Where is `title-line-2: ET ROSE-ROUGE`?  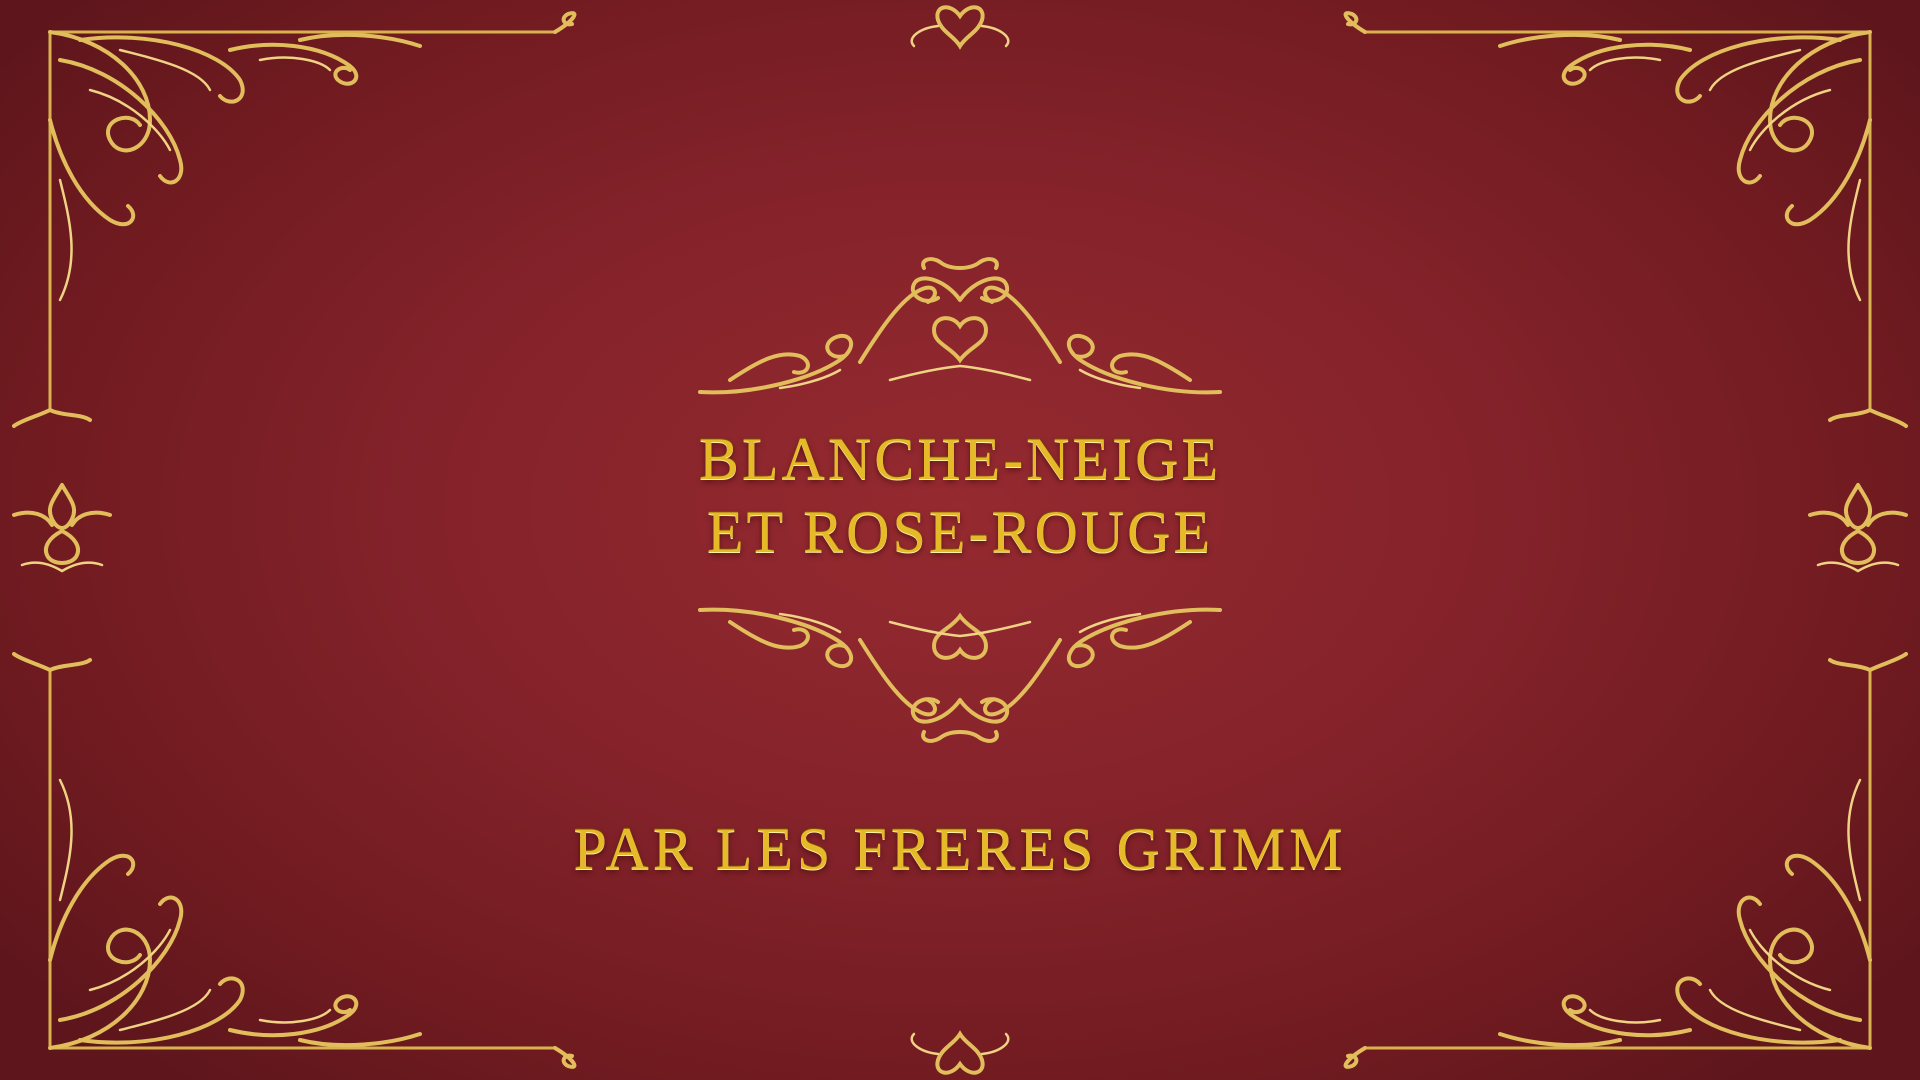 title-line-2: ET ROSE-ROUGE is located at coordinates (960, 532).